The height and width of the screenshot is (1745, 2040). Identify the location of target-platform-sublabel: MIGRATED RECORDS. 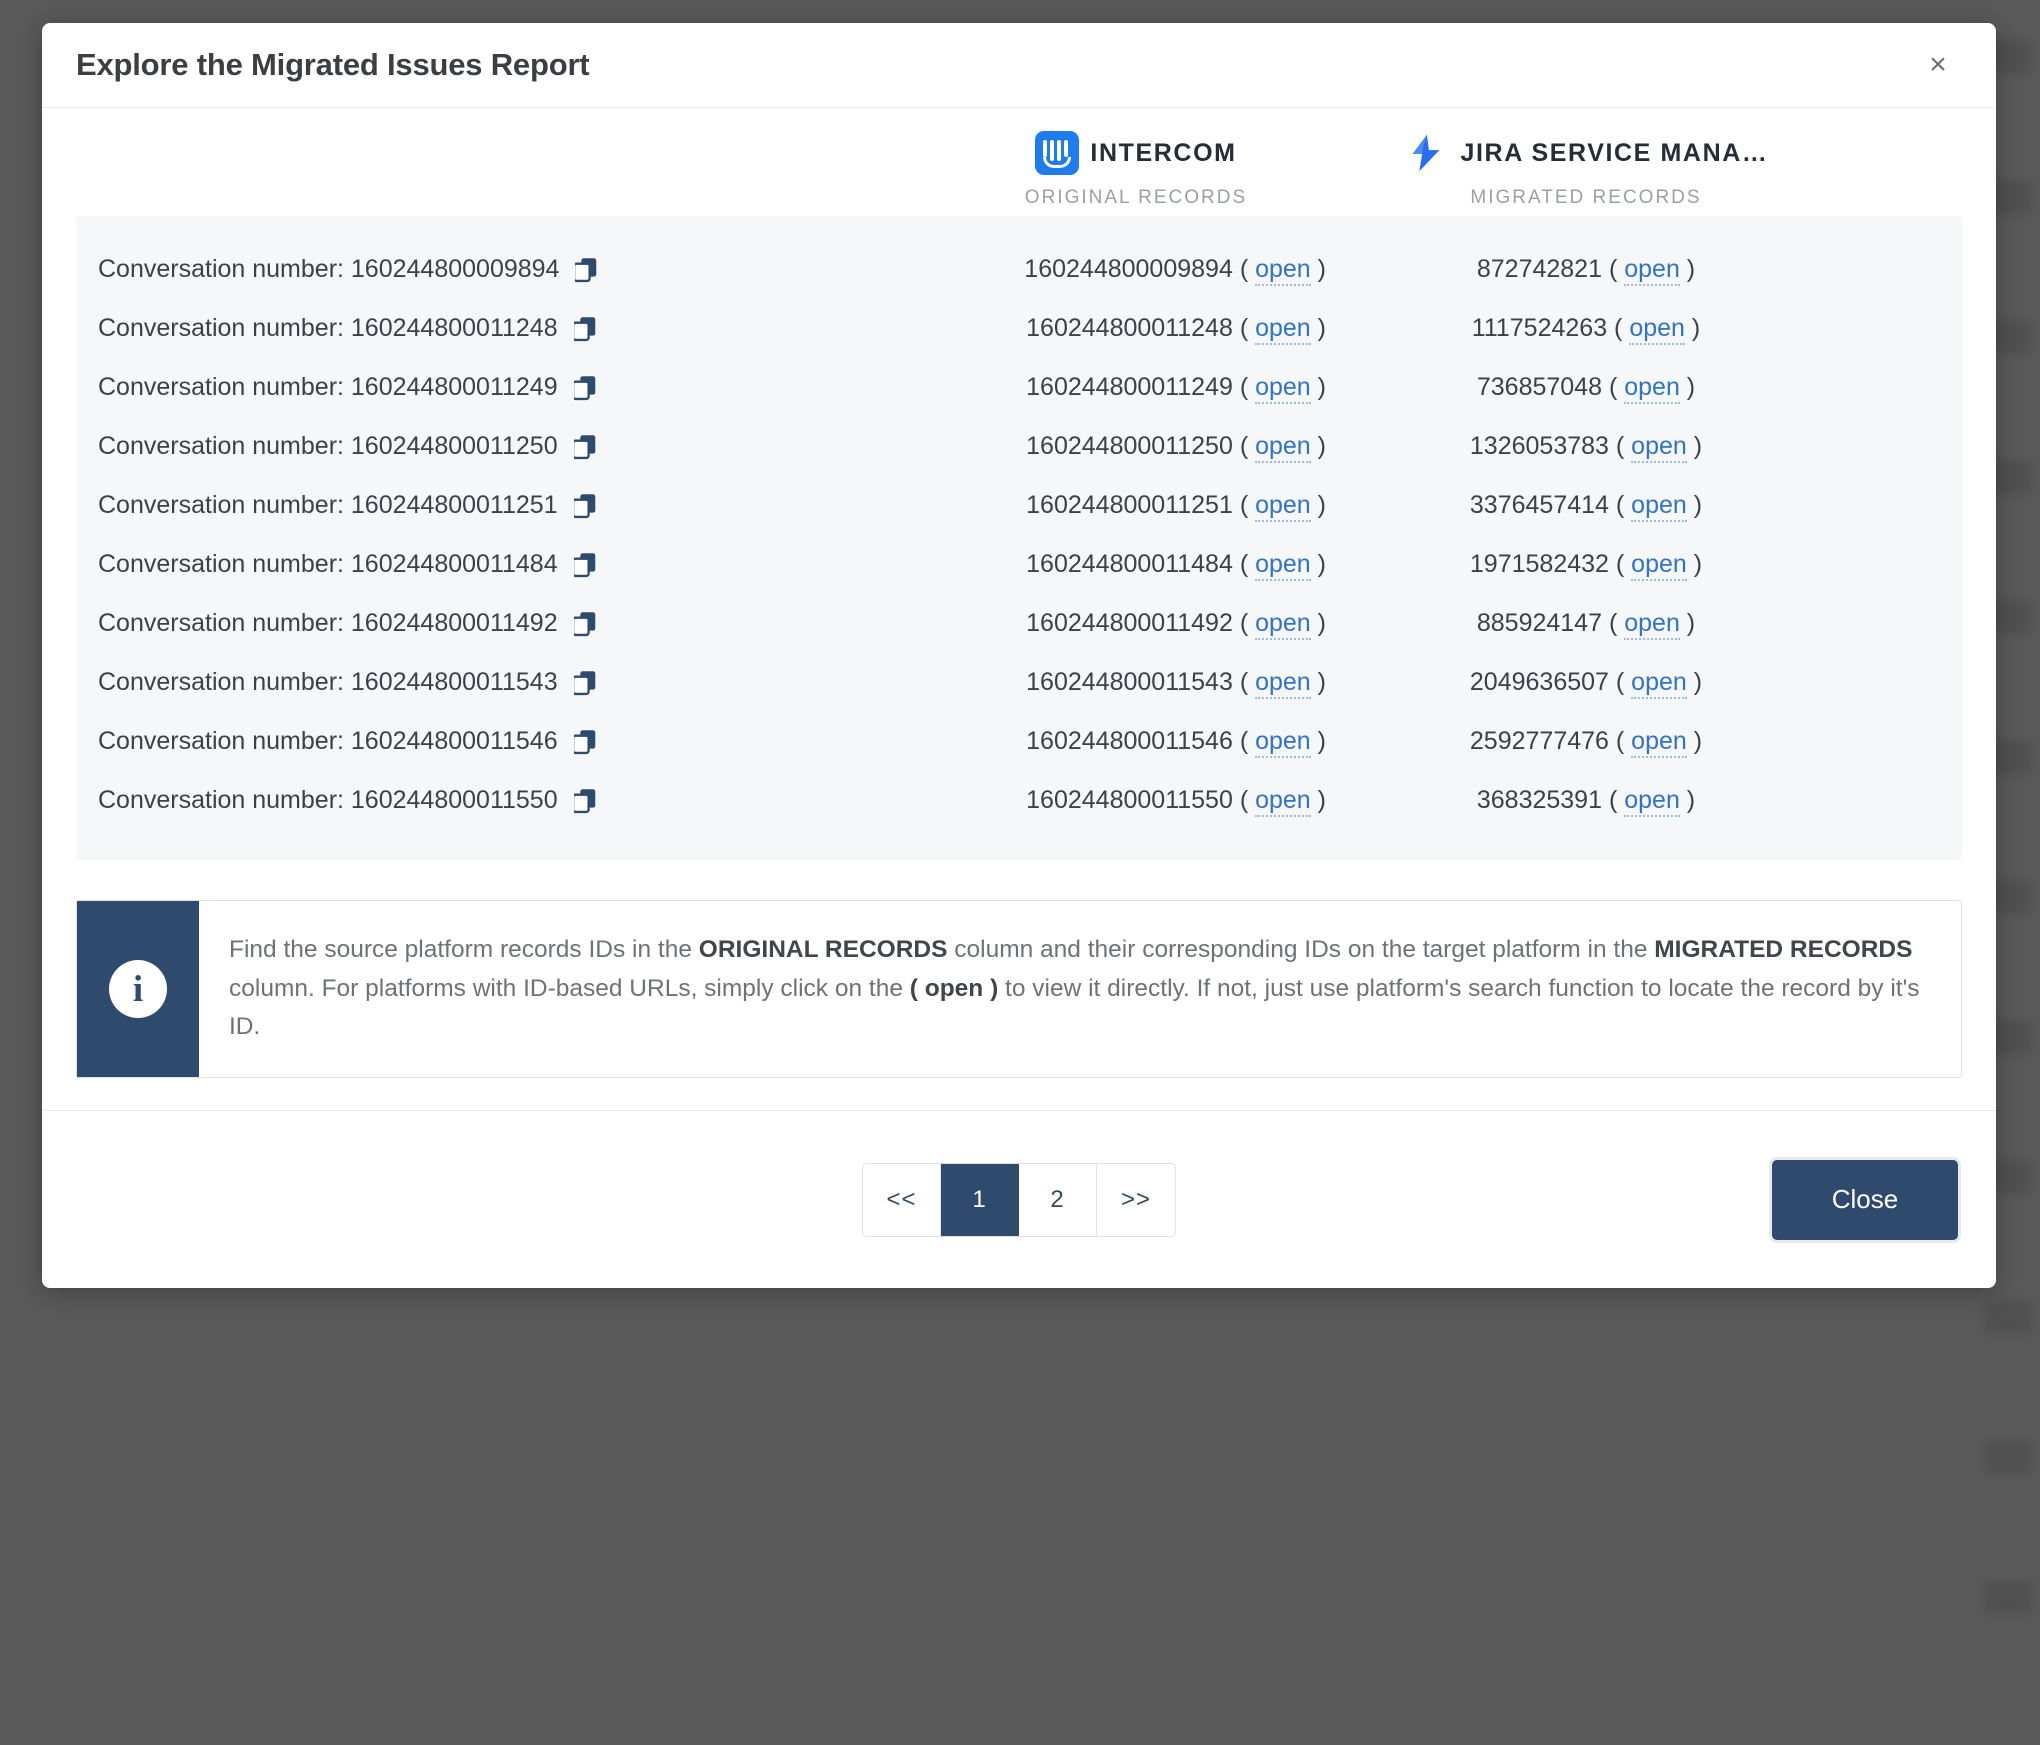
(1586, 197).